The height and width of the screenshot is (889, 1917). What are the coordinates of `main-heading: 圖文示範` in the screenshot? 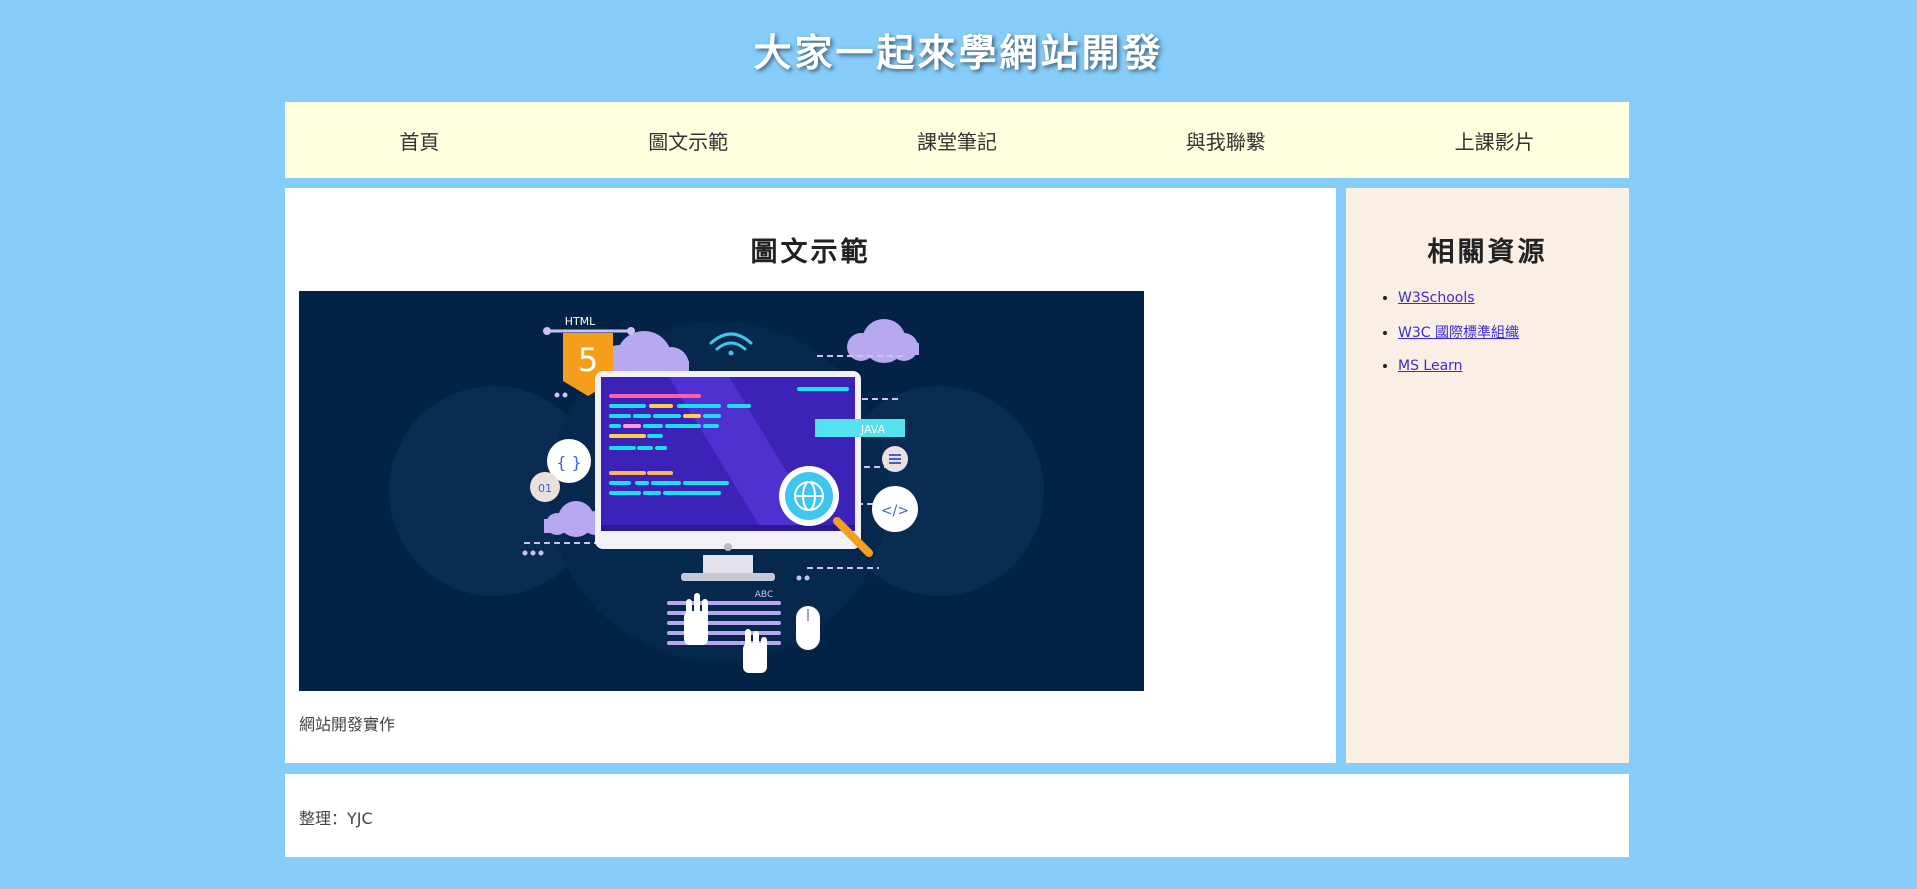 It's located at (810, 252).